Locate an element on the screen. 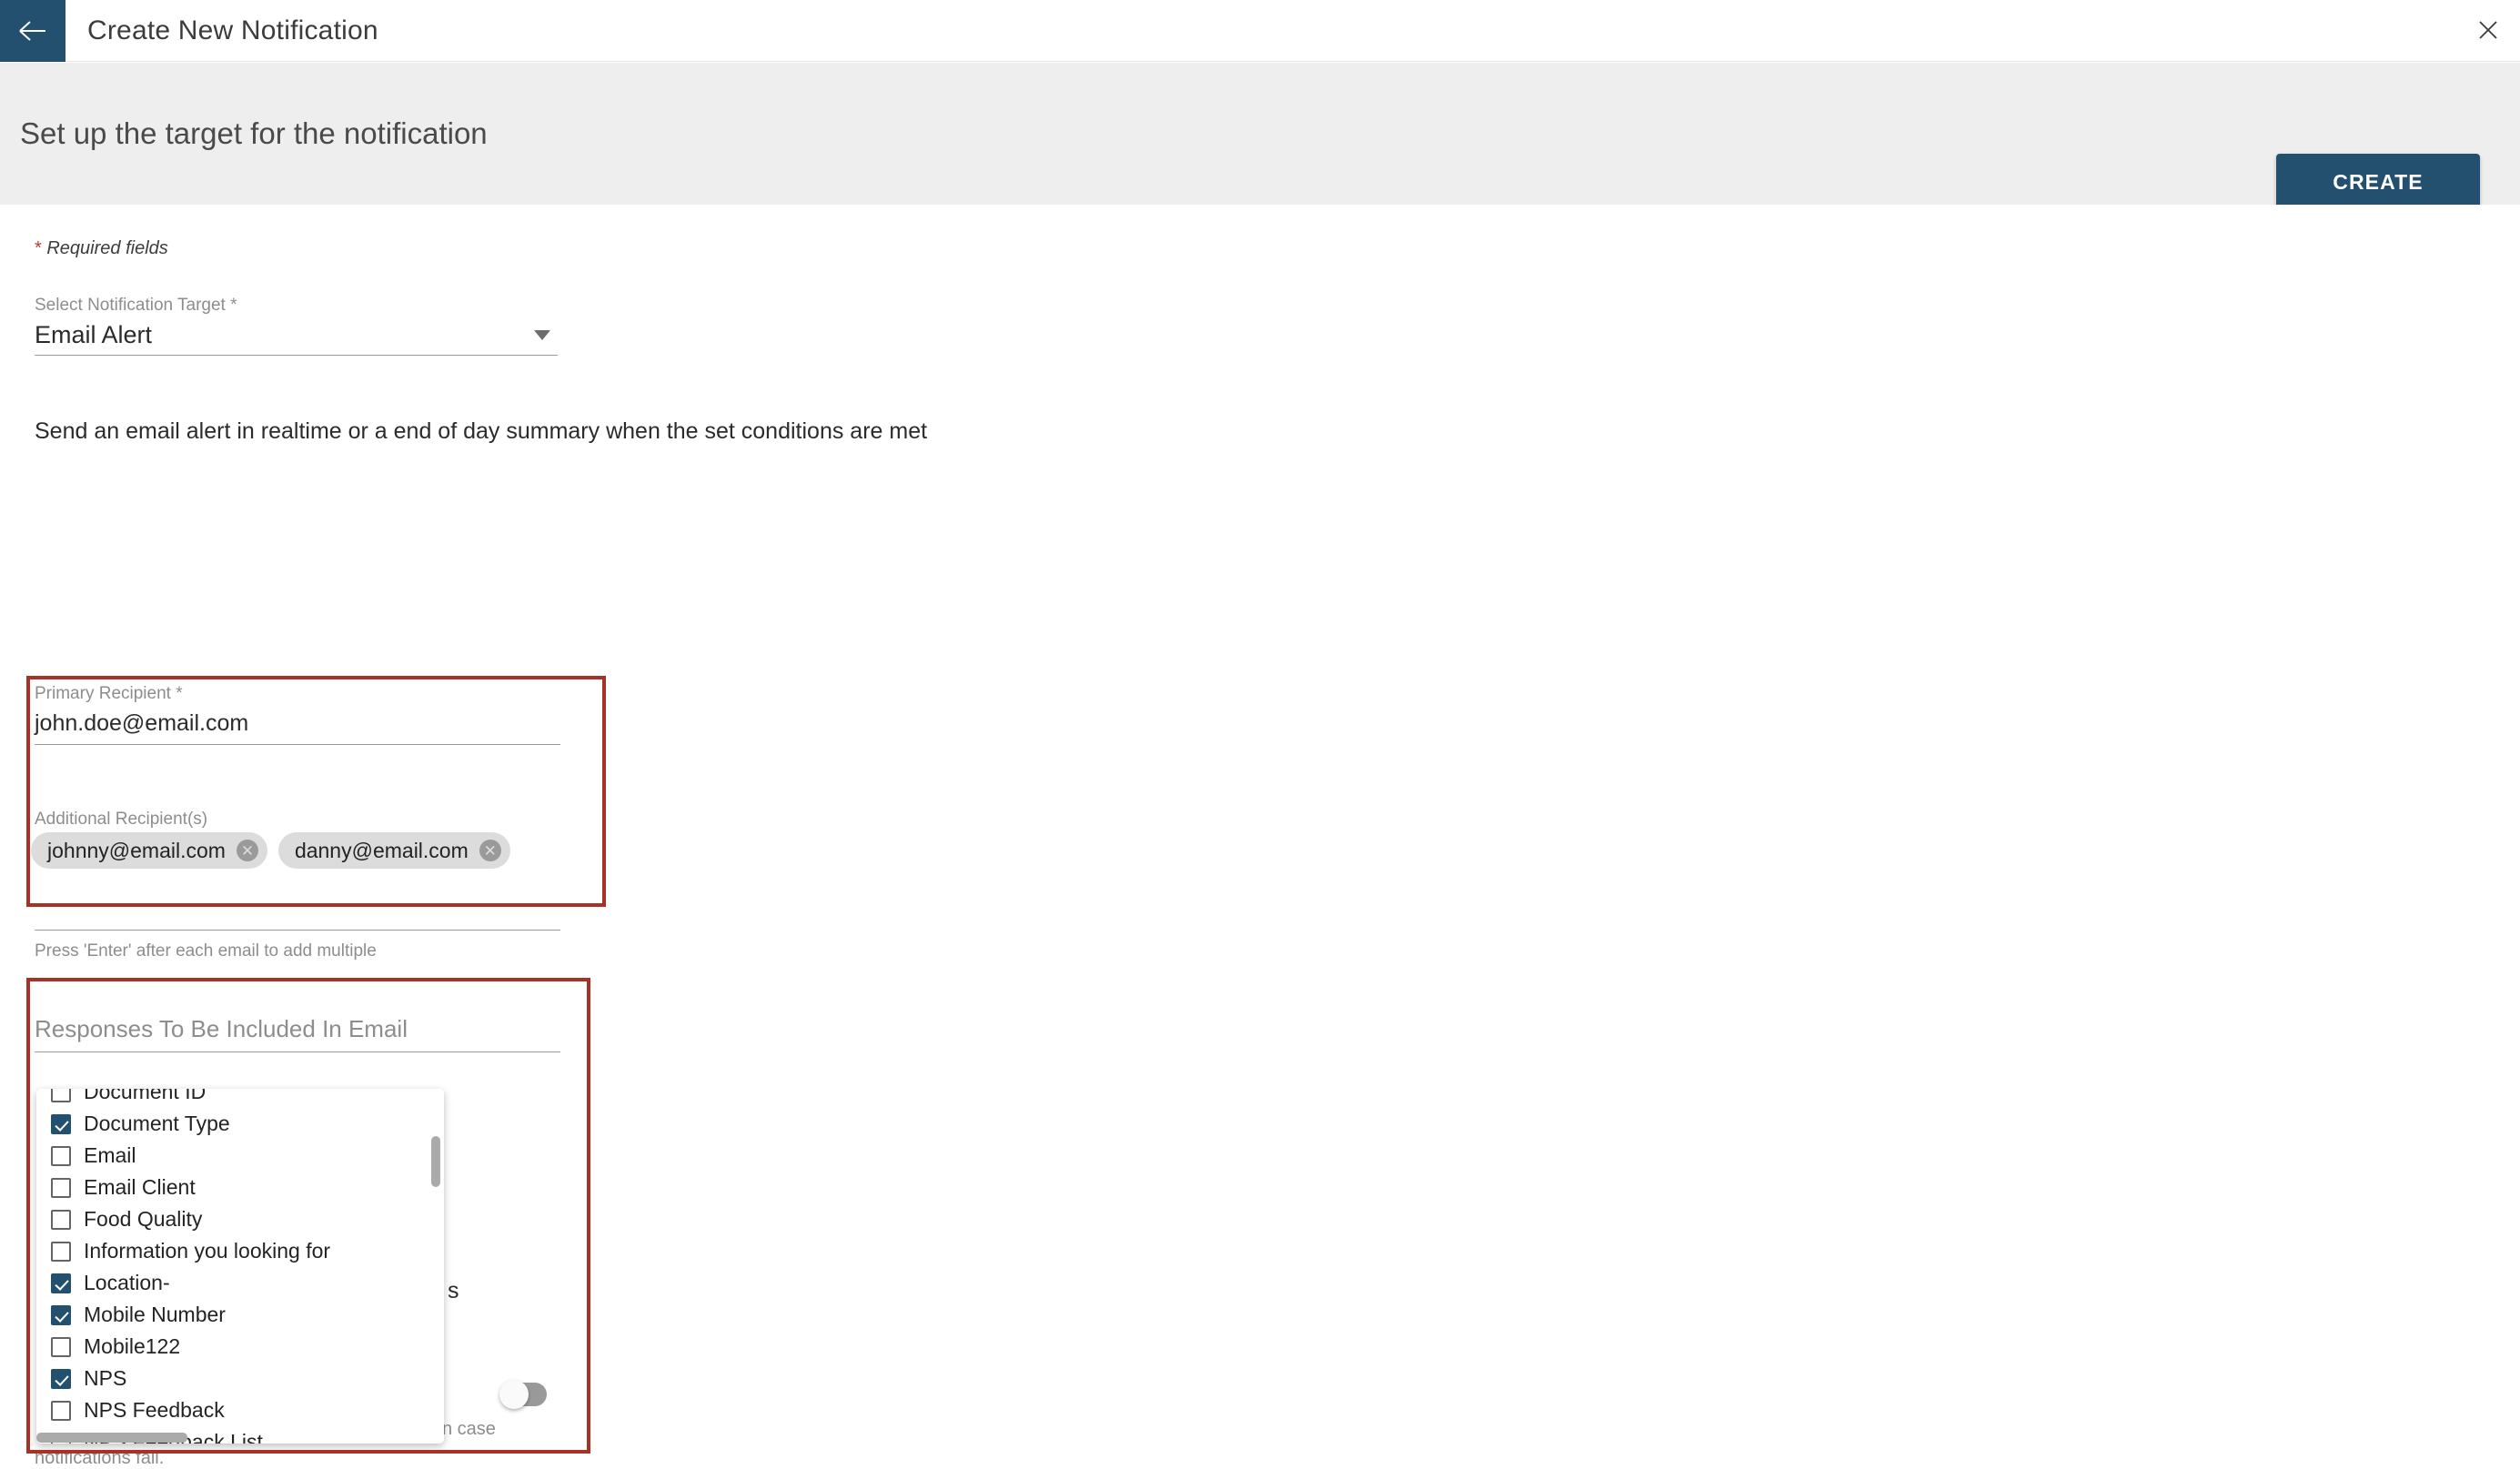 The width and height of the screenshot is (2520, 1469). dropdown-item-label: Document ID is located at coordinates (146, 1096).